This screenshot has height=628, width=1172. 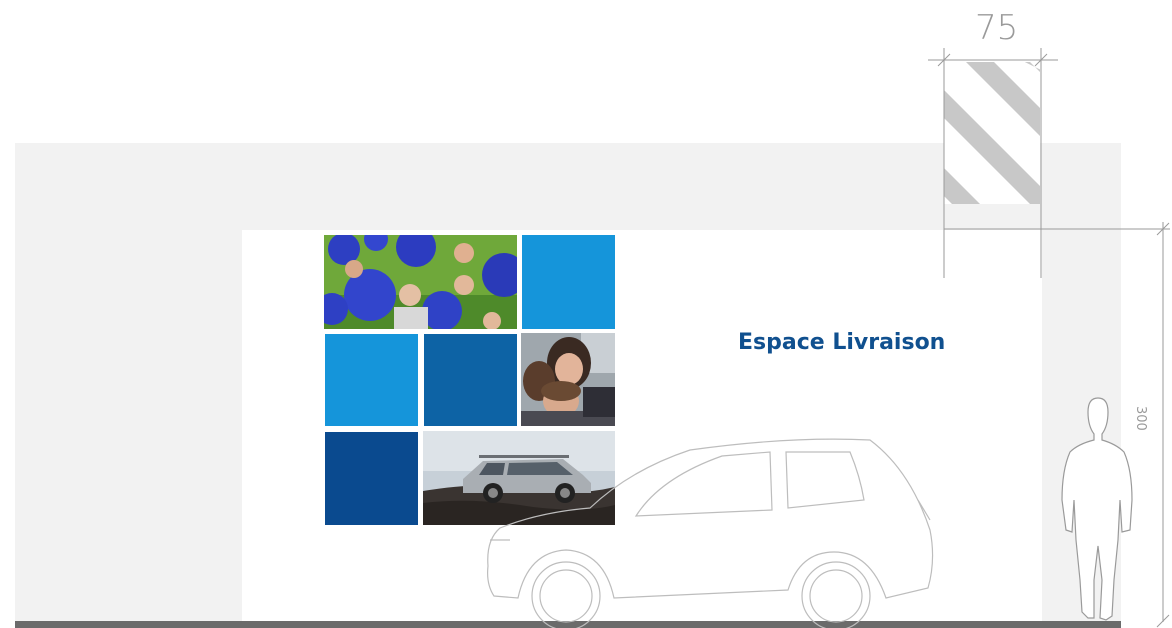 What do you see at coordinates (1097, 509) in the screenshot?
I see `person-silhouette-icon` at bounding box center [1097, 509].